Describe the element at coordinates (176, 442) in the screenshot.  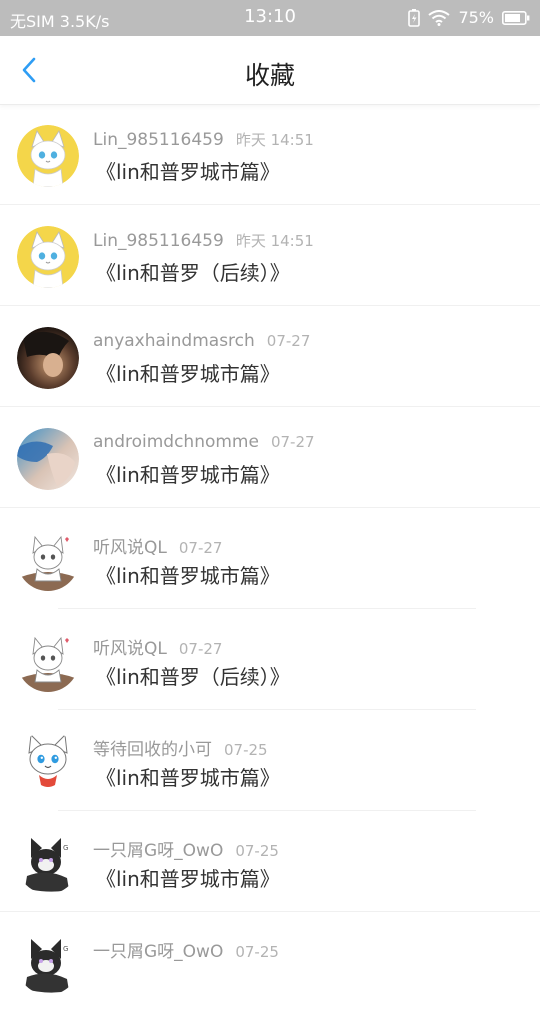
I see `username: androimdchnomme` at that location.